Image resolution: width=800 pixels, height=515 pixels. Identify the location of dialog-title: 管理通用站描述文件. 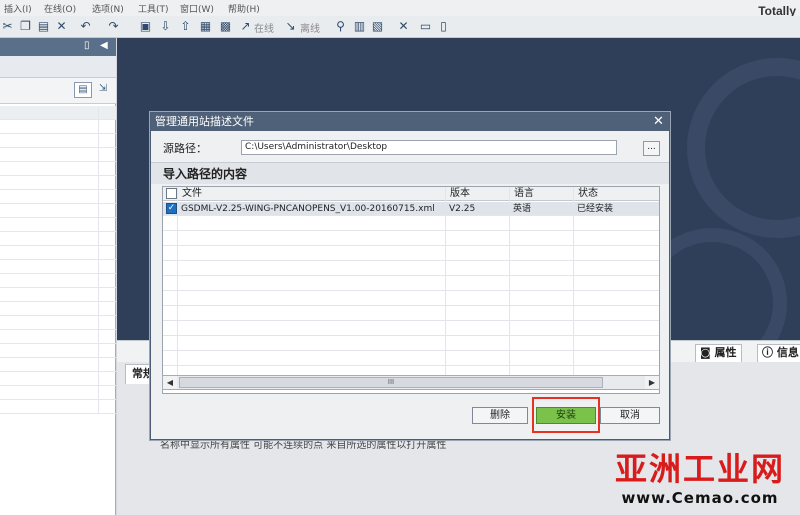
(410, 122).